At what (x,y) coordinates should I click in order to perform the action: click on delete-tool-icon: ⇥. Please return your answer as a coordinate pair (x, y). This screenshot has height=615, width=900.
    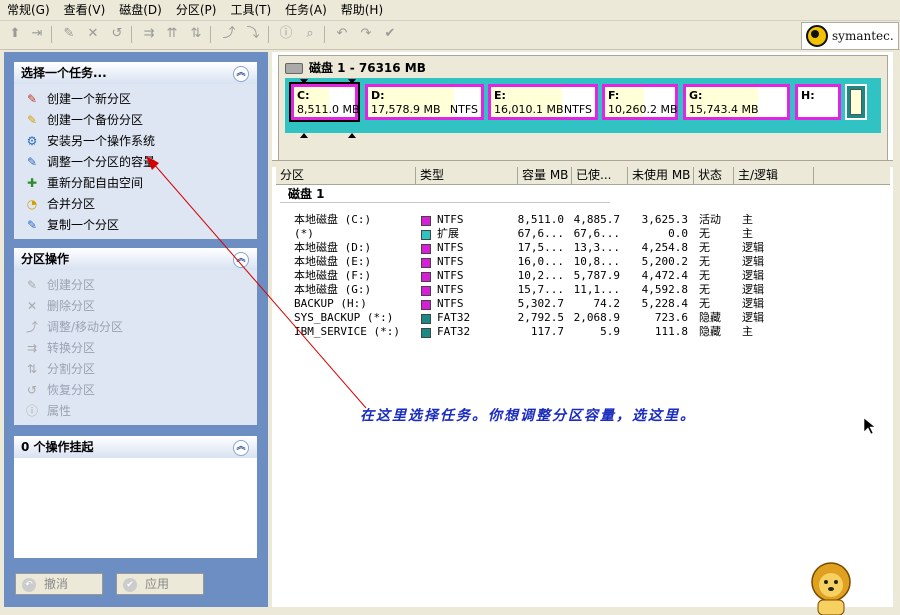
    Looking at the image, I should click on (37, 34).